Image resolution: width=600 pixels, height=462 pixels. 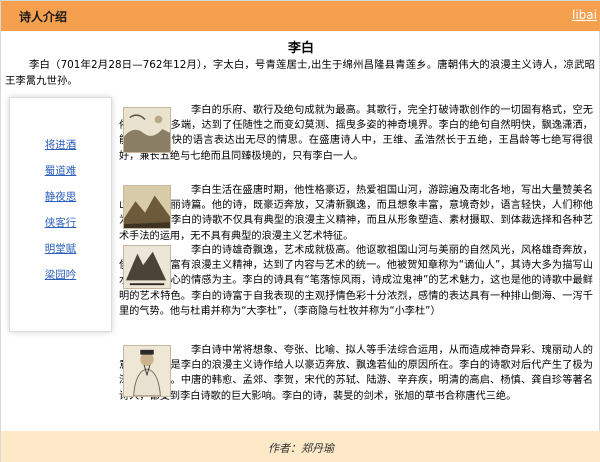 What do you see at coordinates (147, 130) in the screenshot?
I see `landscape-painting-icon` at bounding box center [147, 130].